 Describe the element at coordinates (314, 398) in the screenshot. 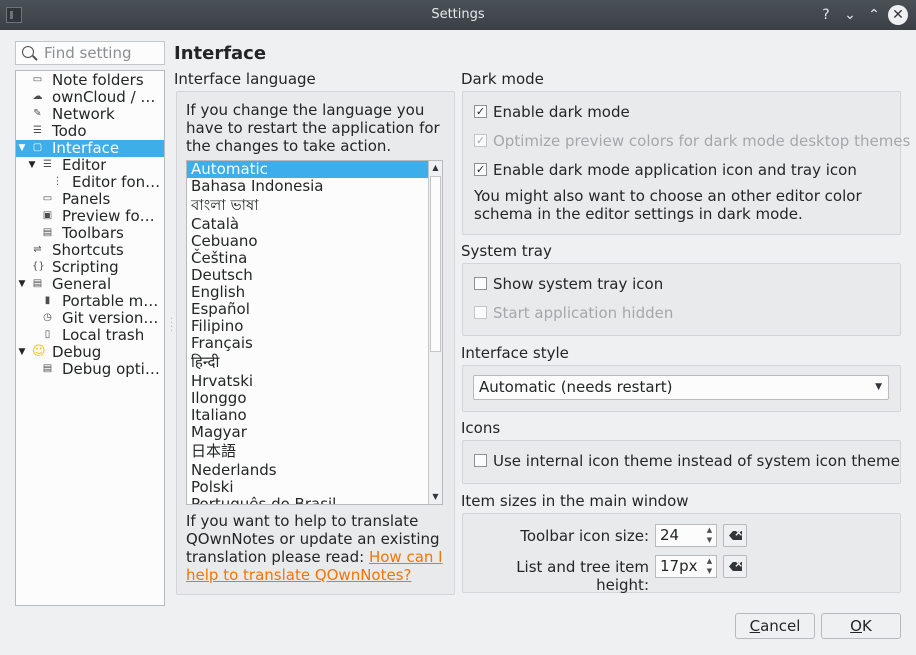

I see `language-option: Ilonggo` at that location.